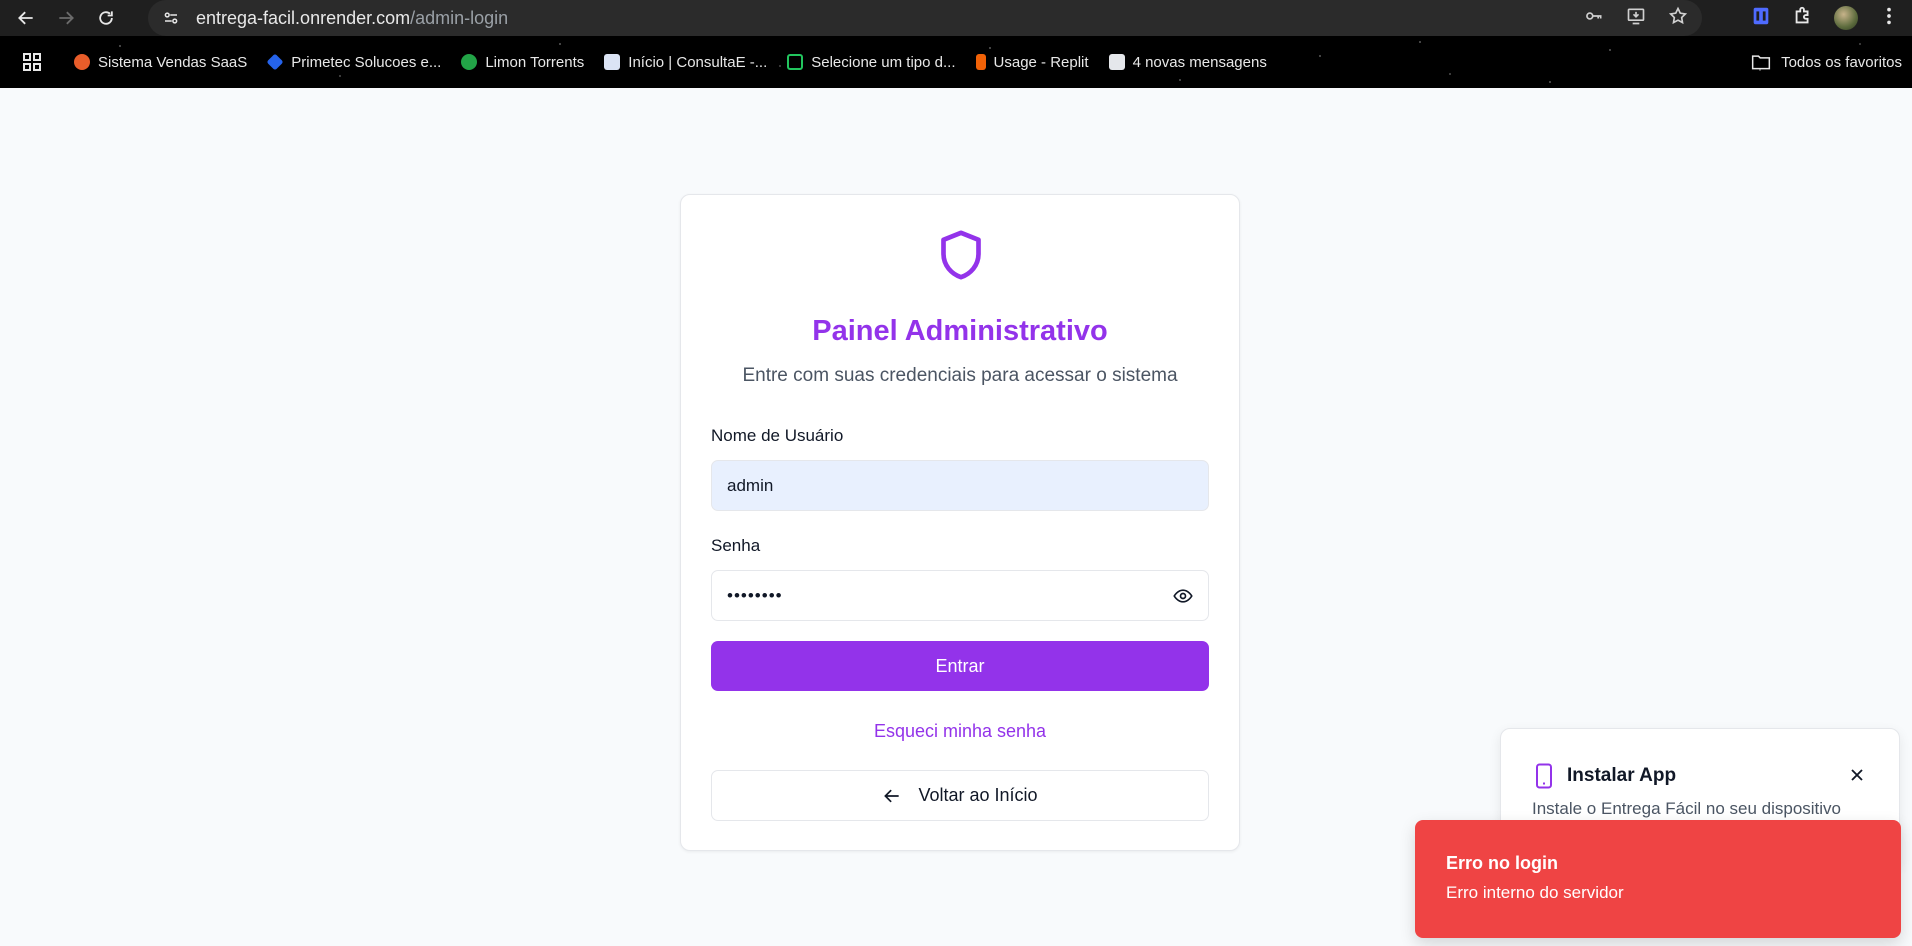 The height and width of the screenshot is (946, 1912). I want to click on back-home-button: Voltar ao Início, so click(960, 795).